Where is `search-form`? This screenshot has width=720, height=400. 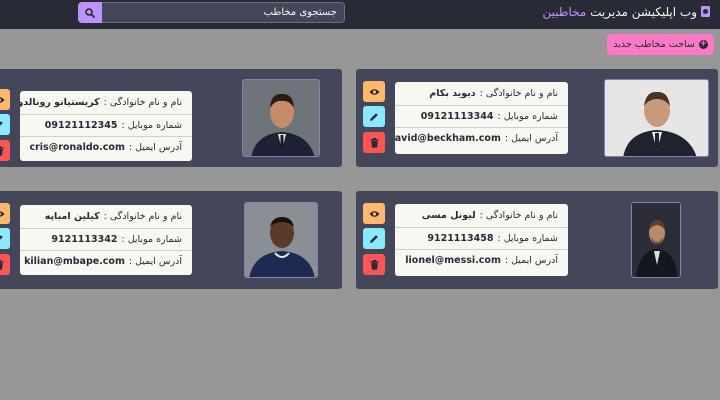
search-form is located at coordinates (211, 12).